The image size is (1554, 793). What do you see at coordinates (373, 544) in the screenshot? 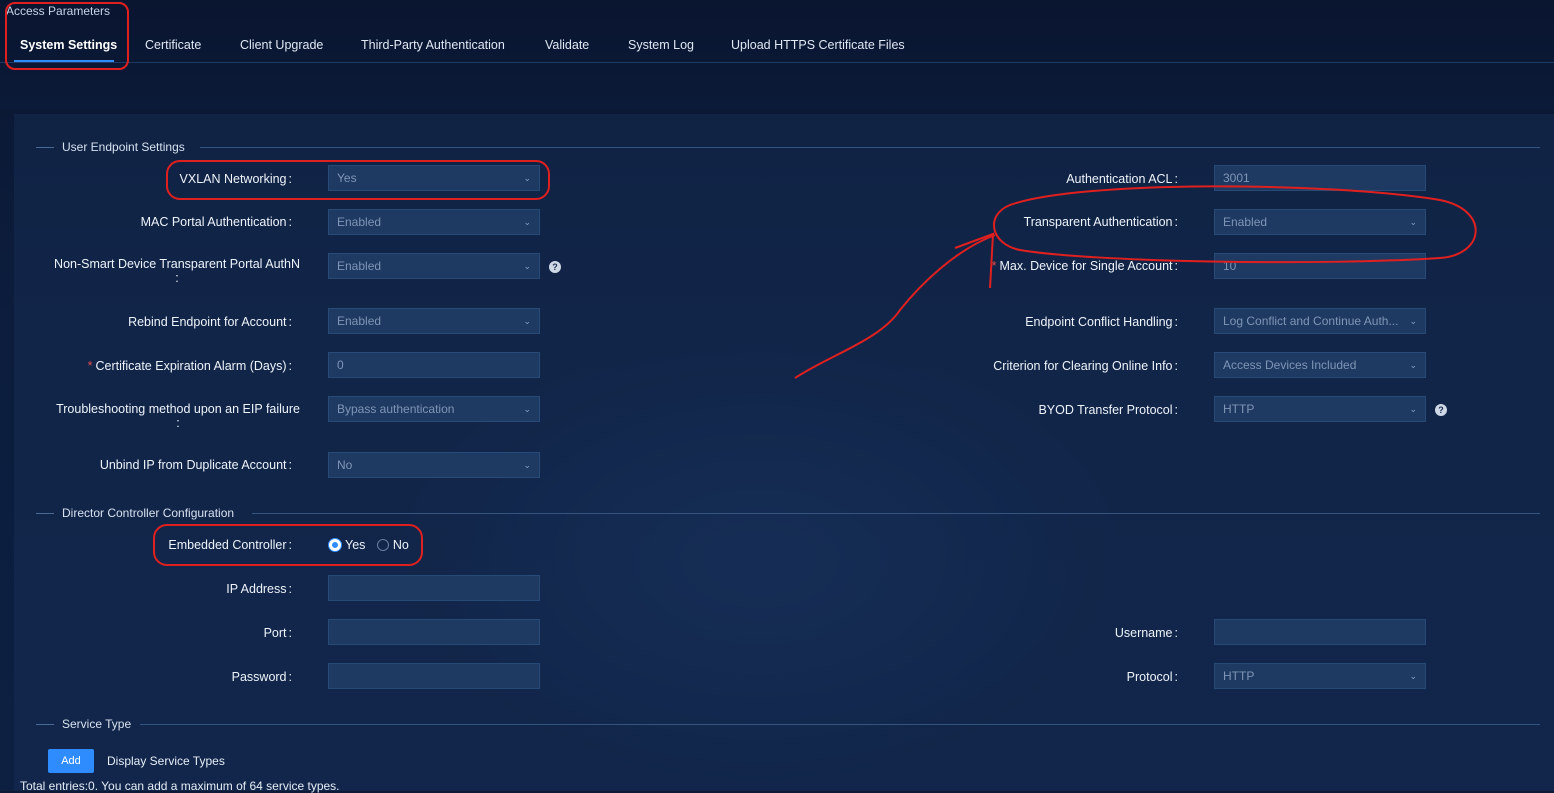
I see `embedded-controller-radio-group: Yes No` at bounding box center [373, 544].